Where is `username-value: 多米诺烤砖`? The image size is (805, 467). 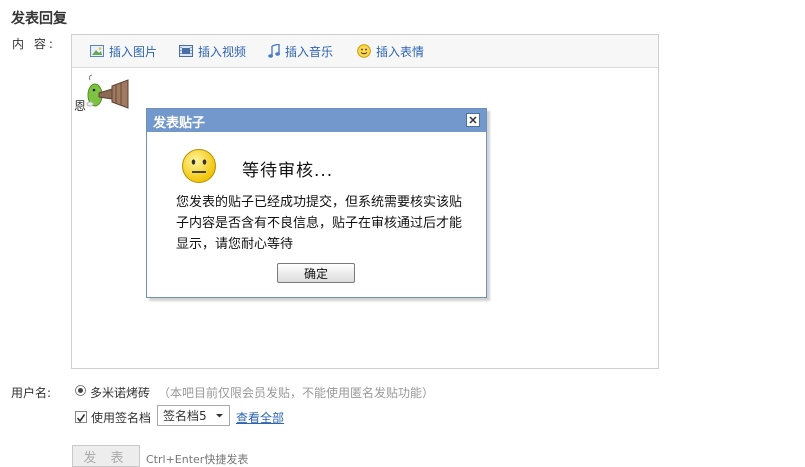 username-value: 多米诺烤砖 is located at coordinates (120, 393).